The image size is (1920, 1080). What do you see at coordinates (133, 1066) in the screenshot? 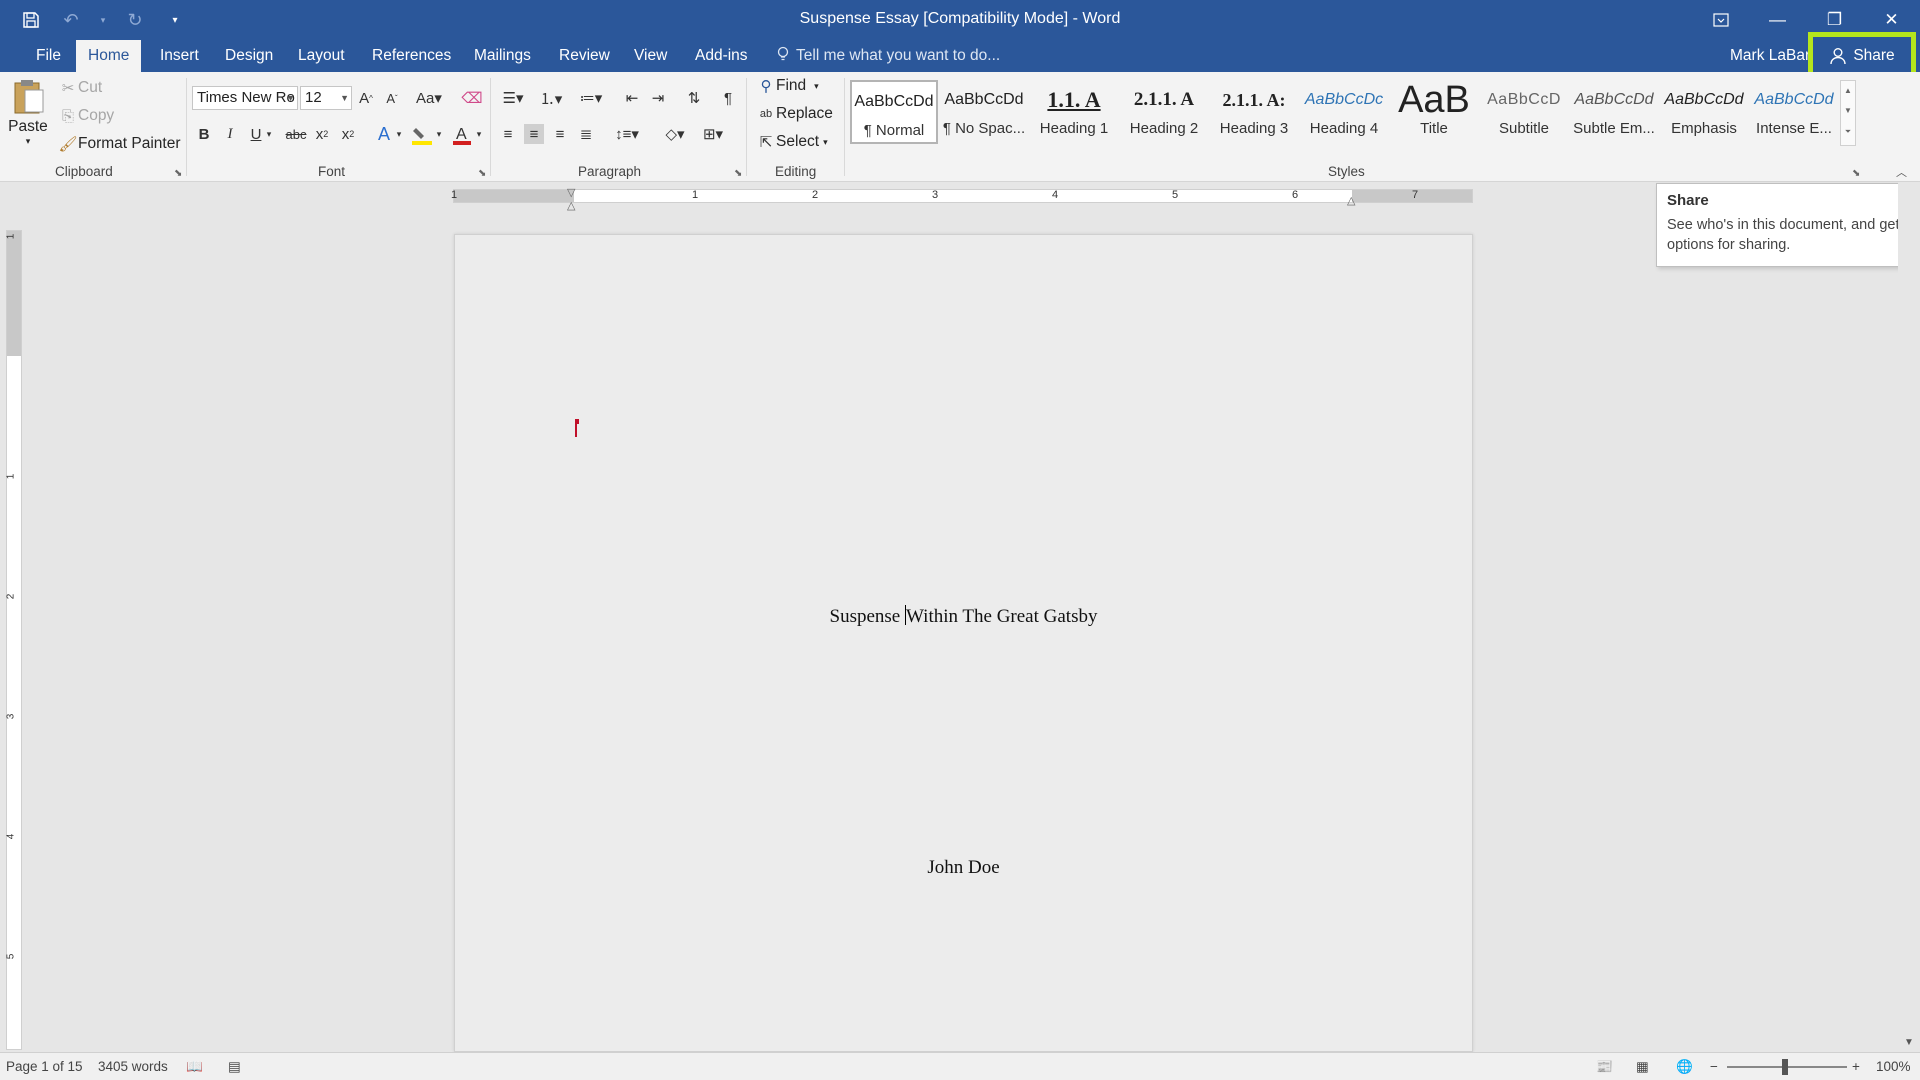
I see `word-count: 3405 words` at bounding box center [133, 1066].